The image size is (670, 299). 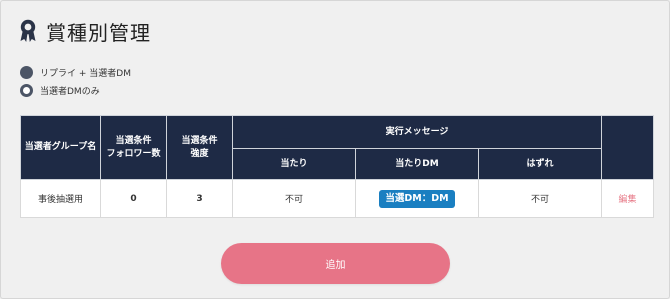 I want to click on edit-link: 編集, so click(x=628, y=200).